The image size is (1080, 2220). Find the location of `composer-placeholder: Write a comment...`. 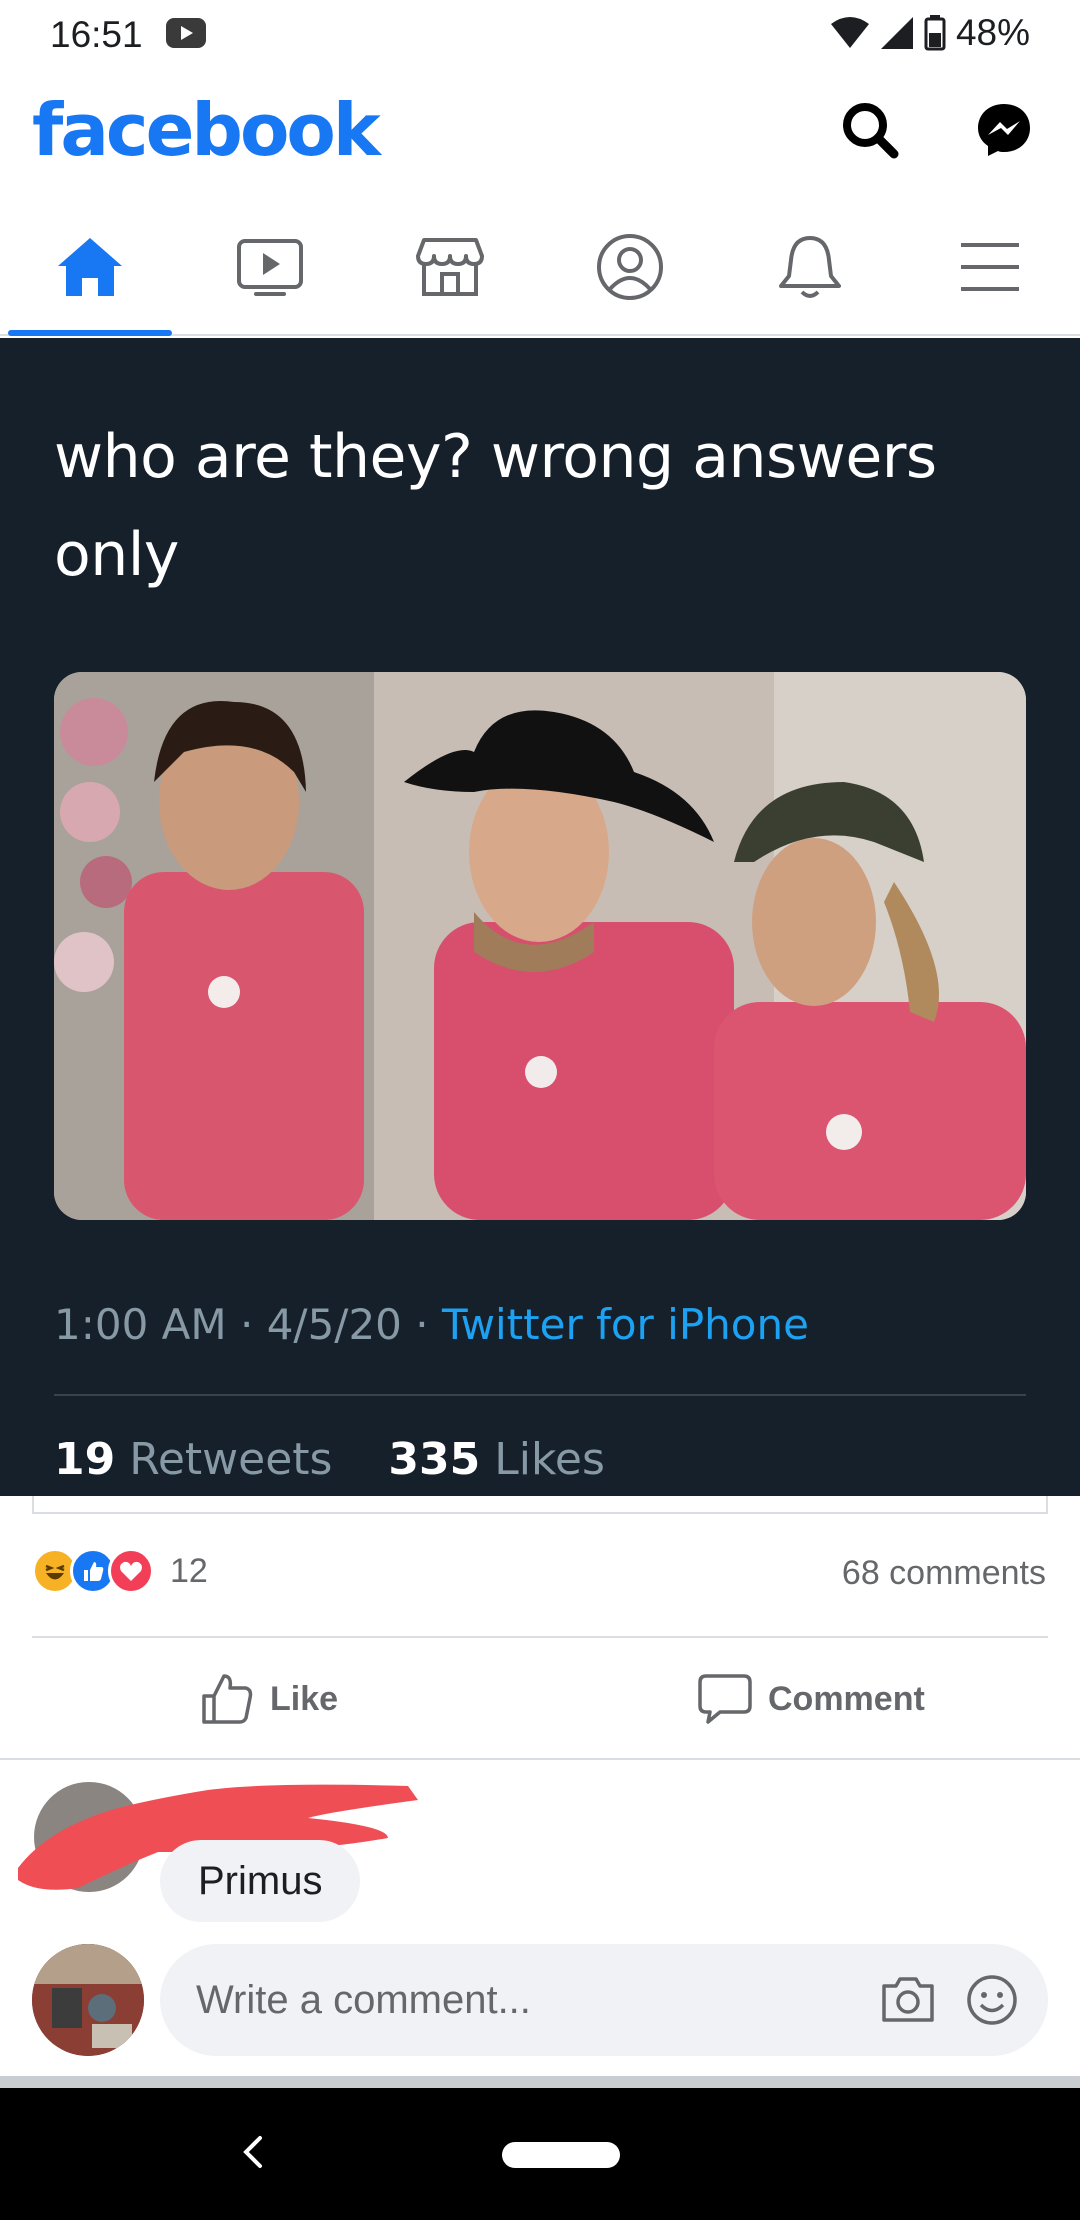

composer-placeholder: Write a comment... is located at coordinates (363, 1999).